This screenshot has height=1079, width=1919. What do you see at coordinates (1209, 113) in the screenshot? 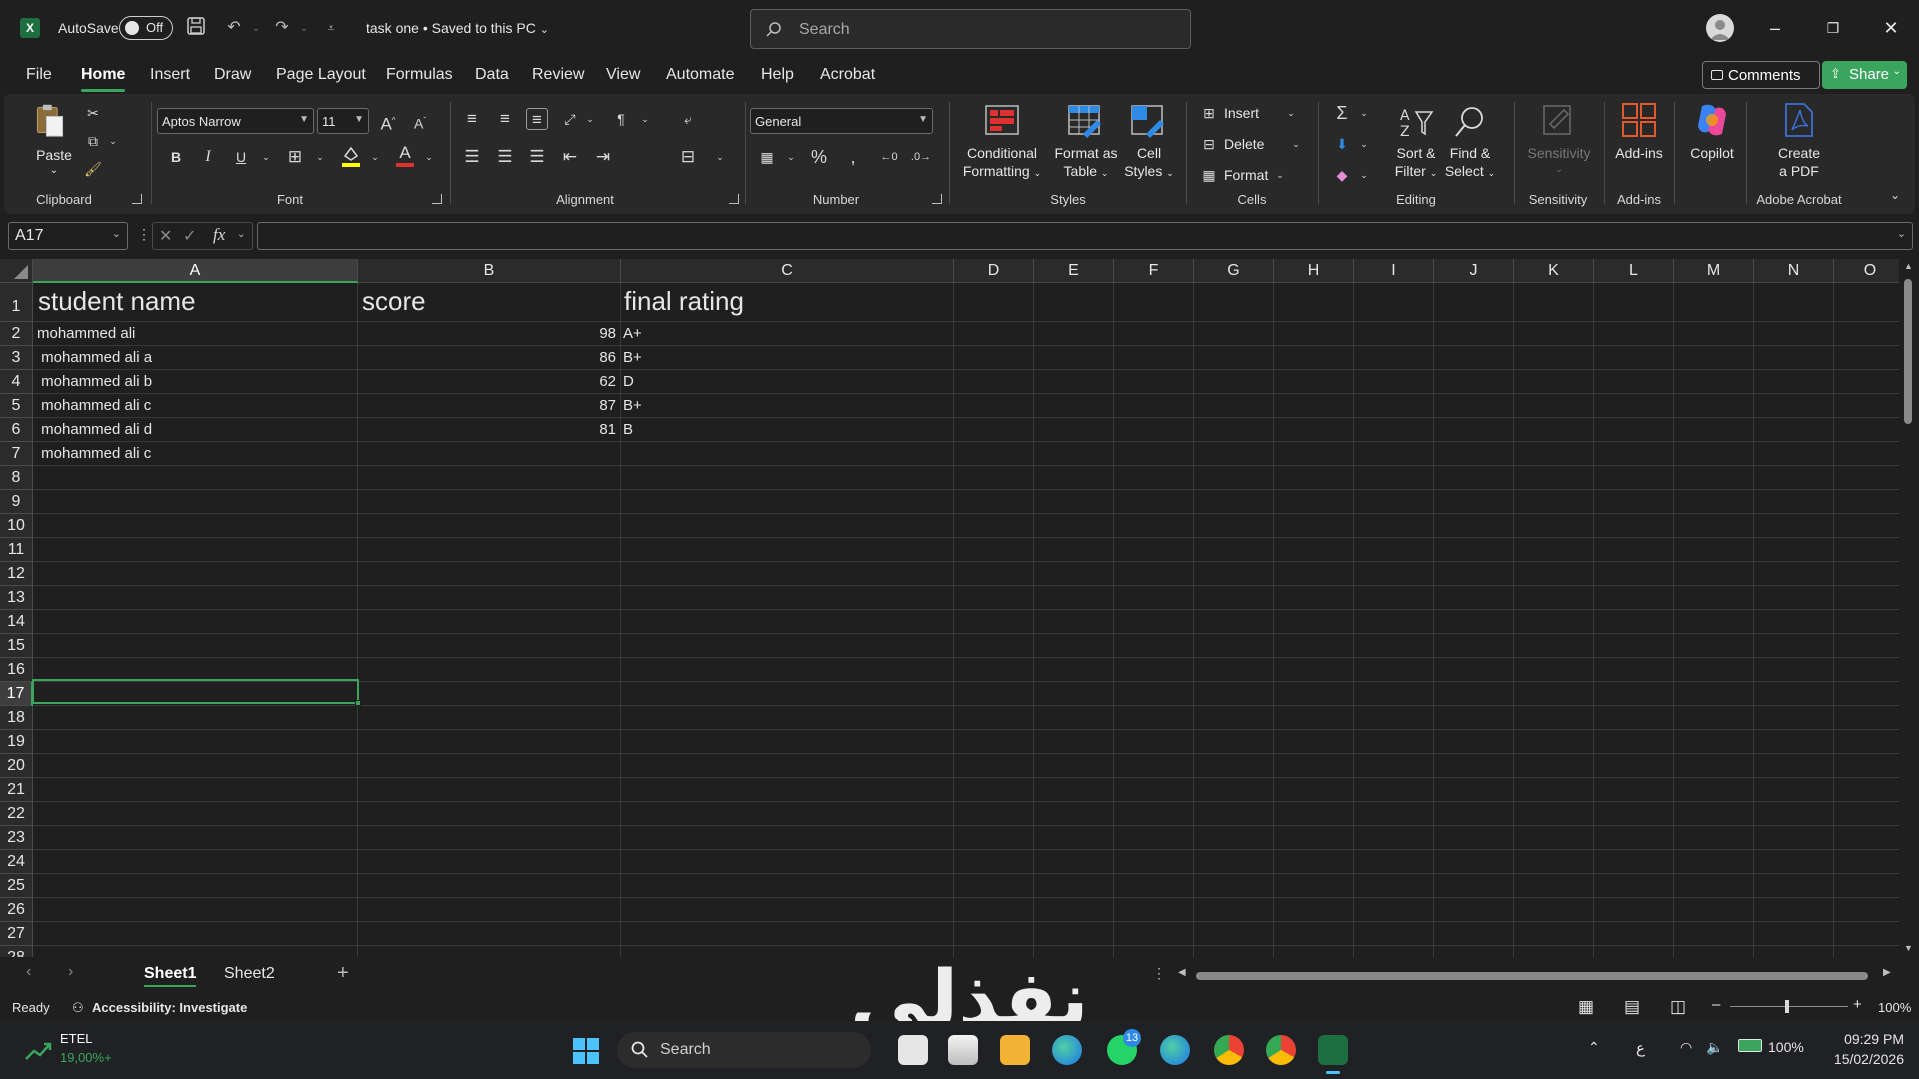
I see `insert-cells-icon: ⊞` at bounding box center [1209, 113].